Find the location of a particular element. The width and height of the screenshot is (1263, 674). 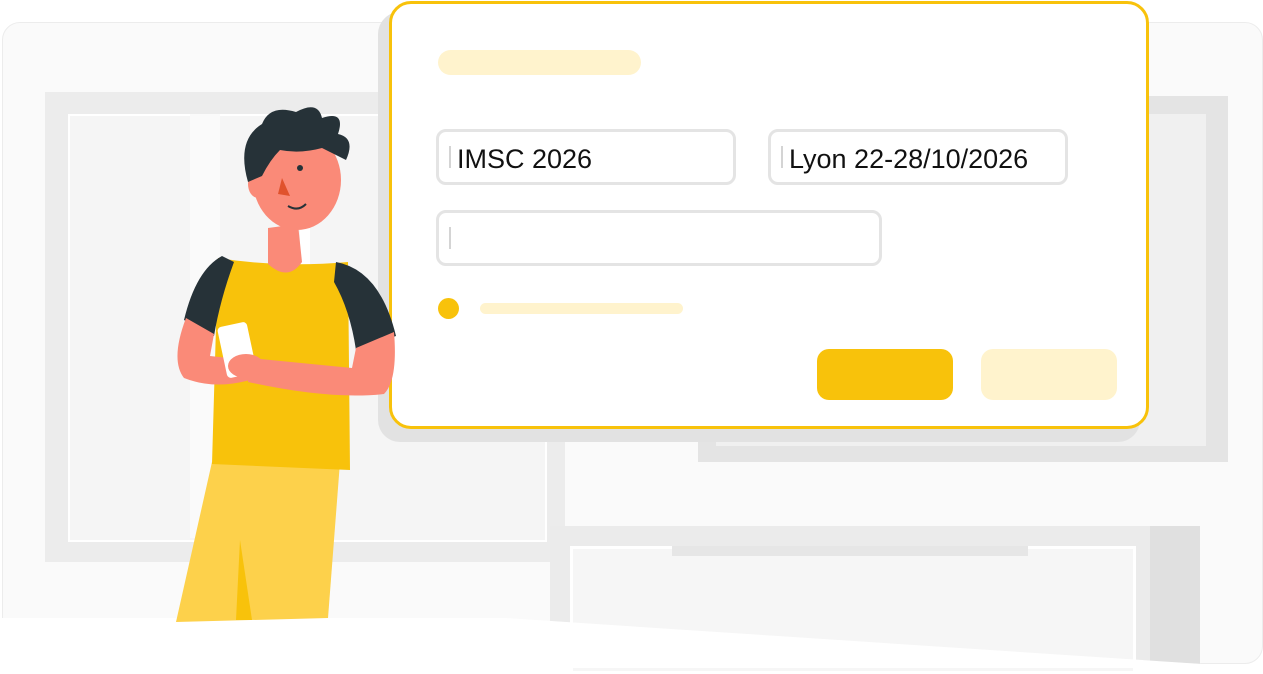

background-cabinet-handle is located at coordinates (850, 551).